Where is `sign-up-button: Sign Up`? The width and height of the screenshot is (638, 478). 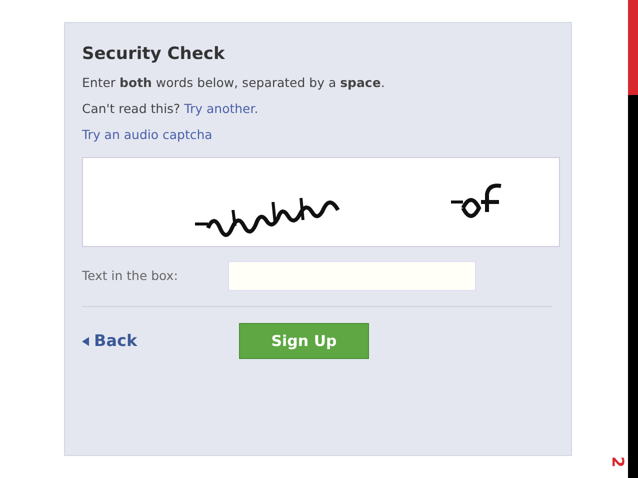 sign-up-button: Sign Up is located at coordinates (304, 341).